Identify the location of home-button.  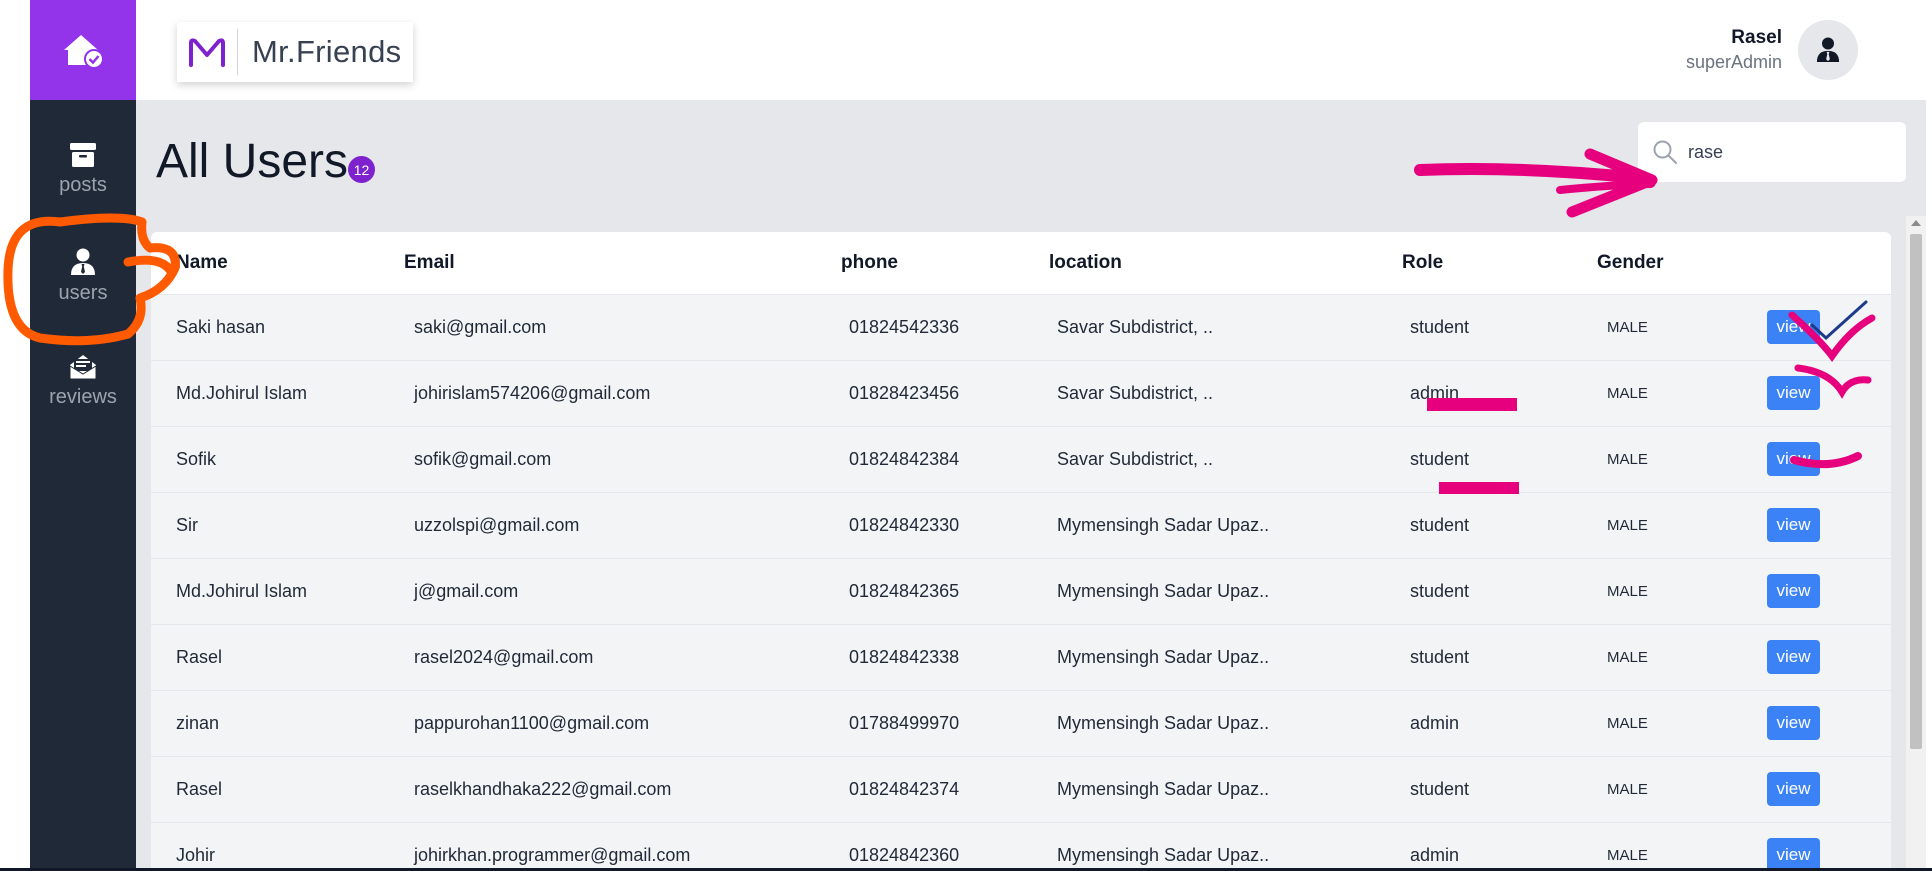
(83, 50).